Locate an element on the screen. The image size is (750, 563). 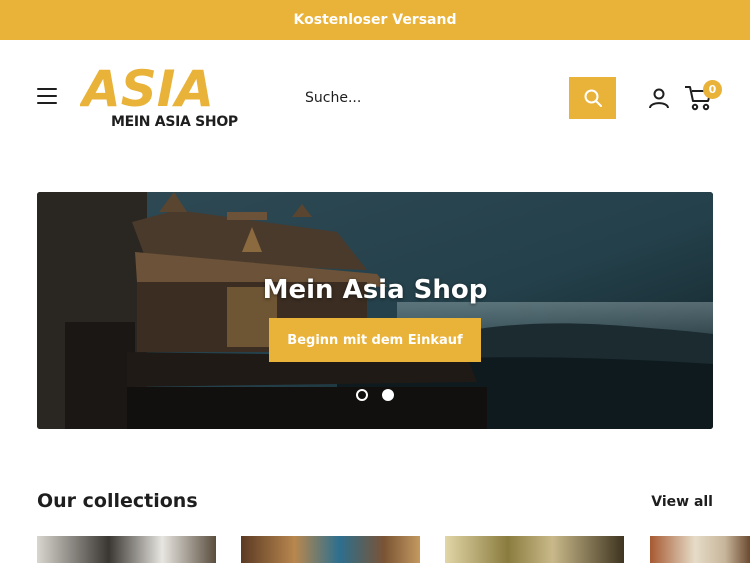
account-button is located at coordinates (659, 98).